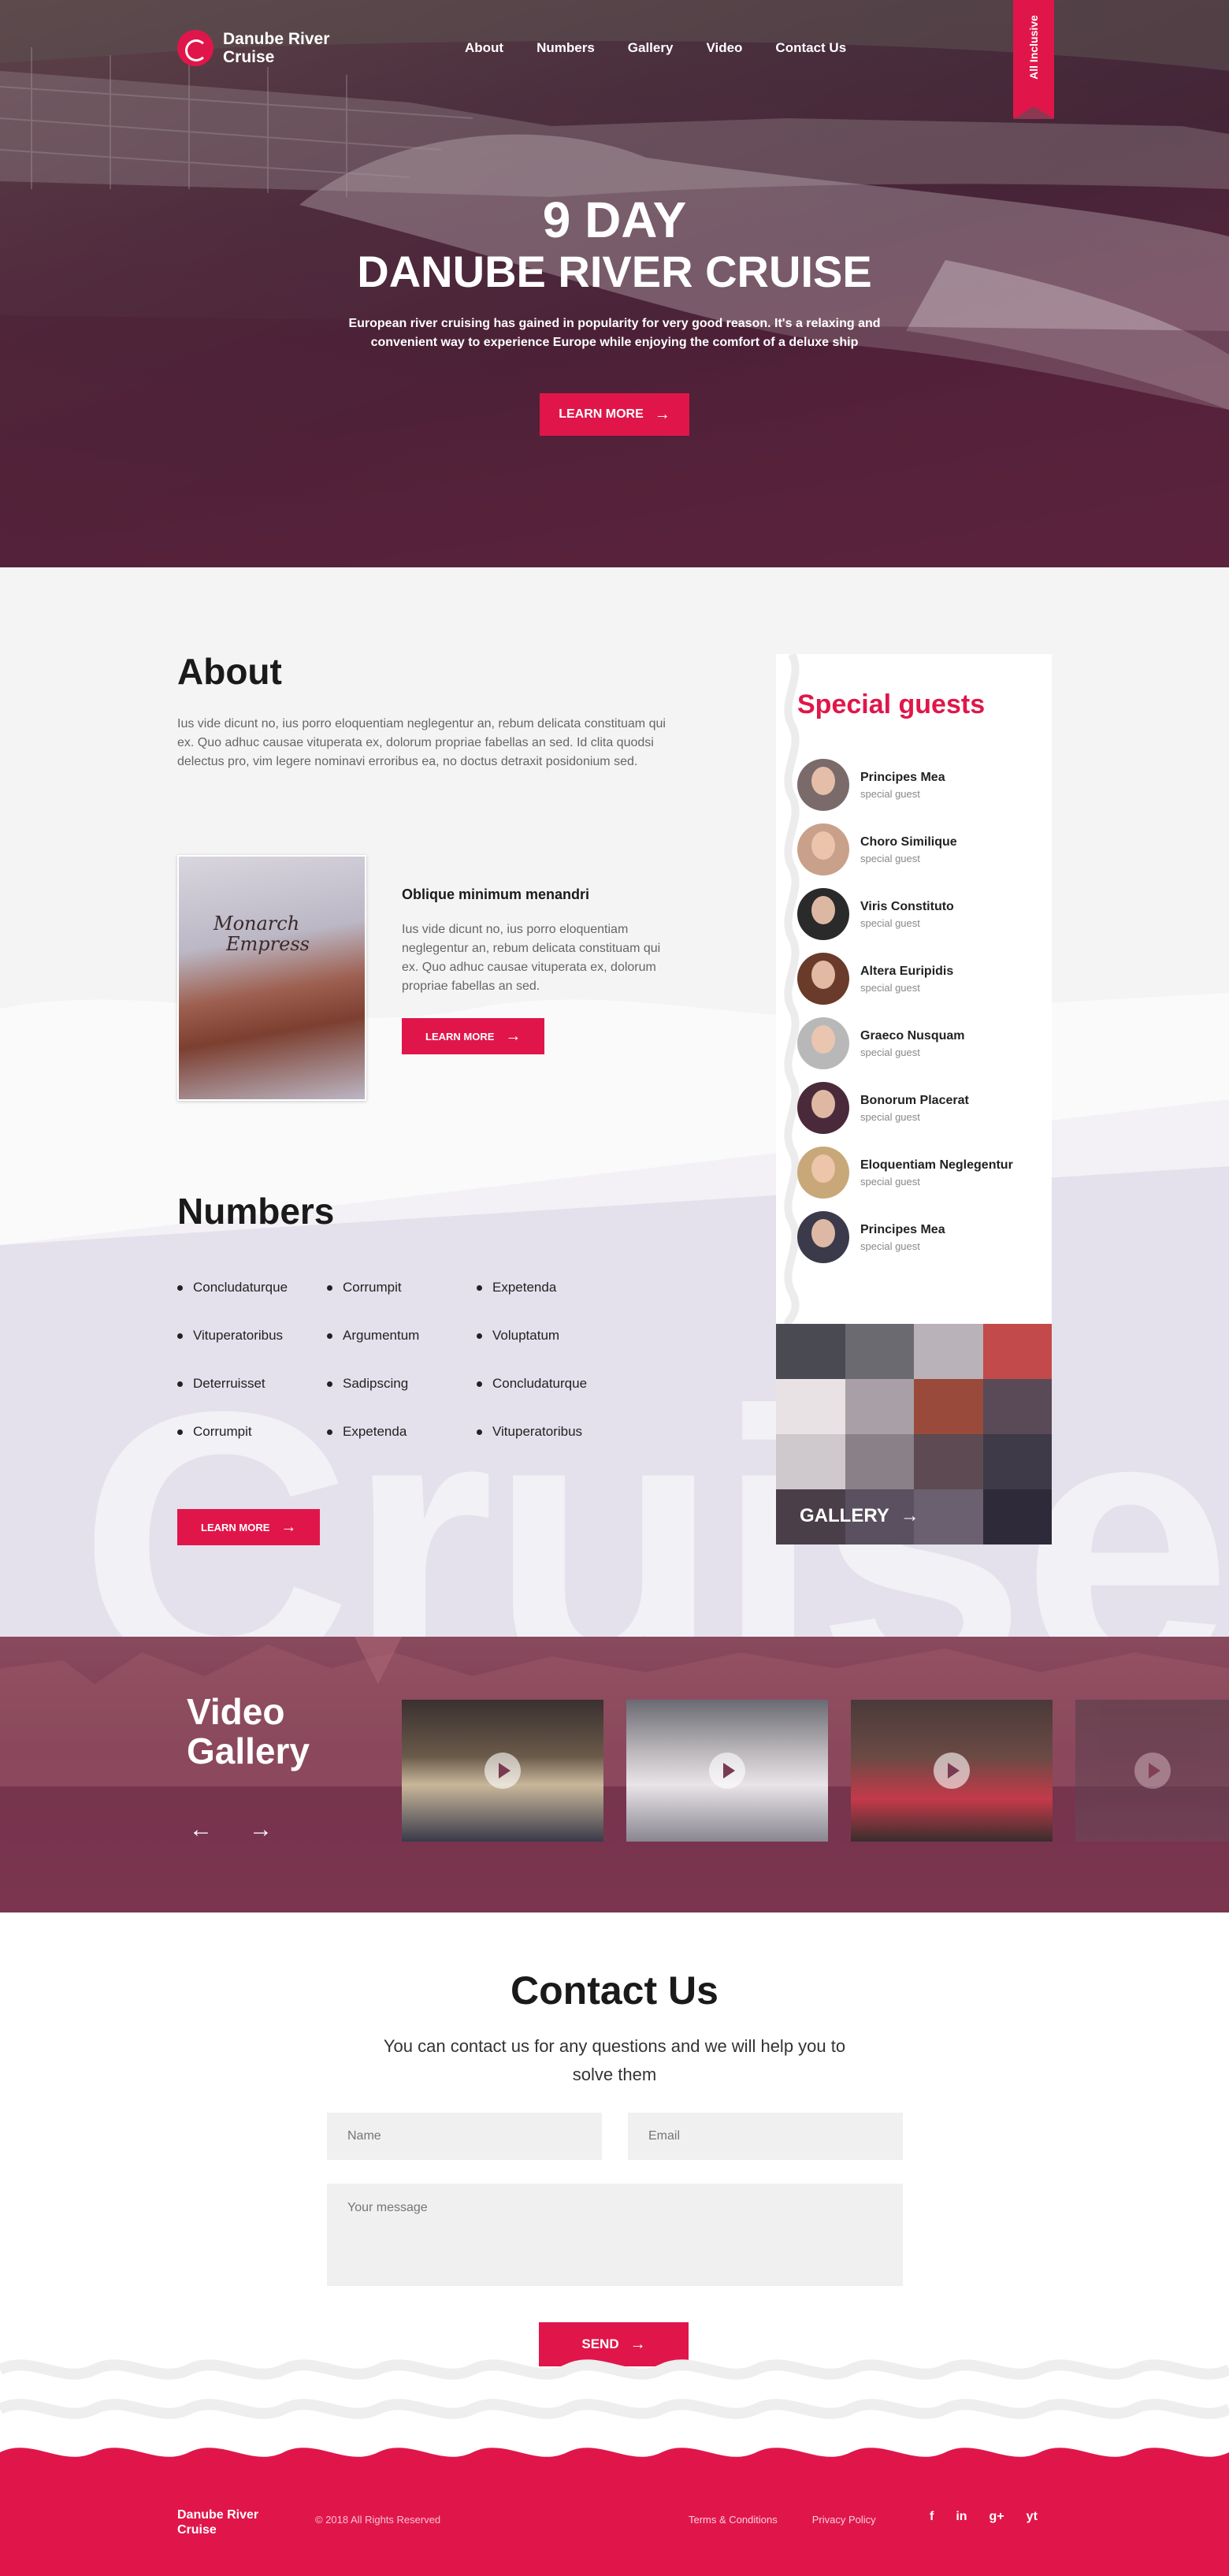  Describe the element at coordinates (614, 1990) in the screenshot. I see `contact-title: Contact Us` at that location.